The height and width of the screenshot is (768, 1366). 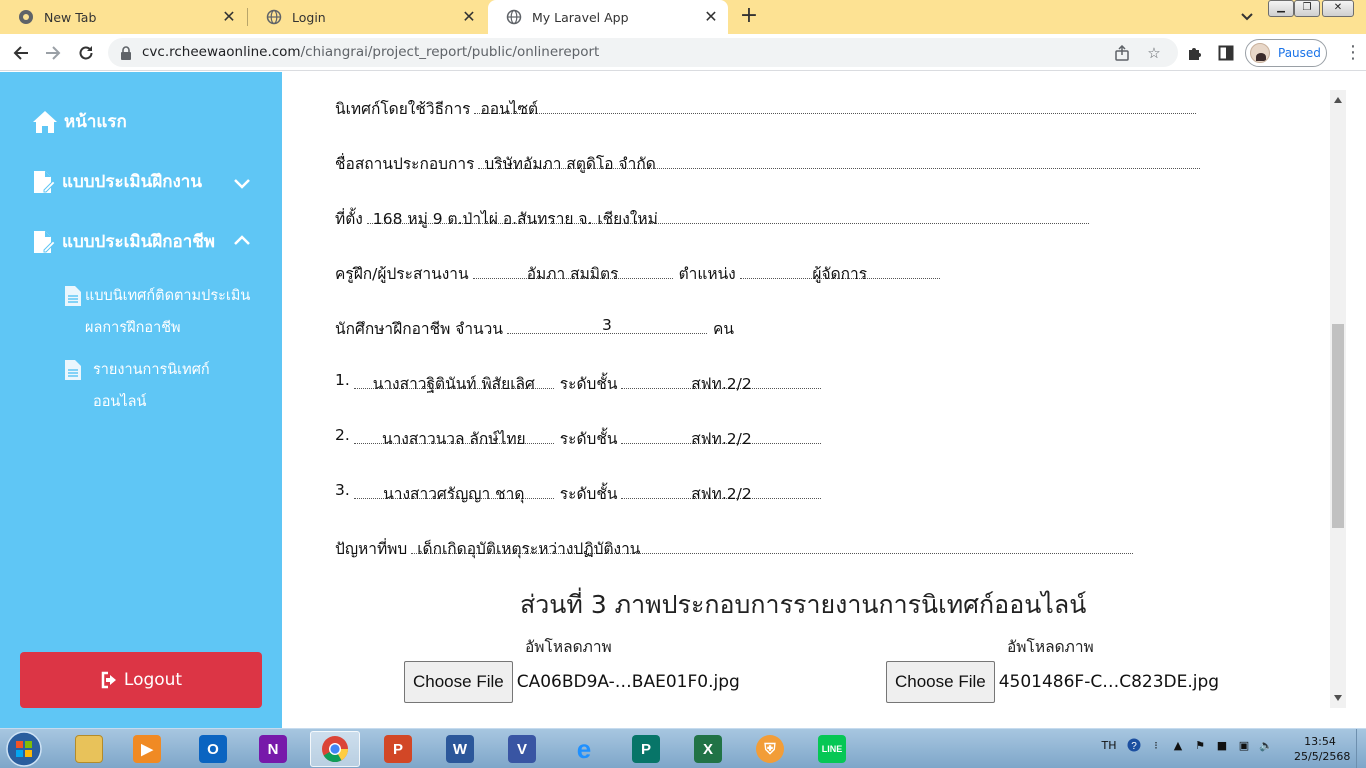 What do you see at coordinates (213, 749) in the screenshot?
I see `taskbar-outlook: O` at bounding box center [213, 749].